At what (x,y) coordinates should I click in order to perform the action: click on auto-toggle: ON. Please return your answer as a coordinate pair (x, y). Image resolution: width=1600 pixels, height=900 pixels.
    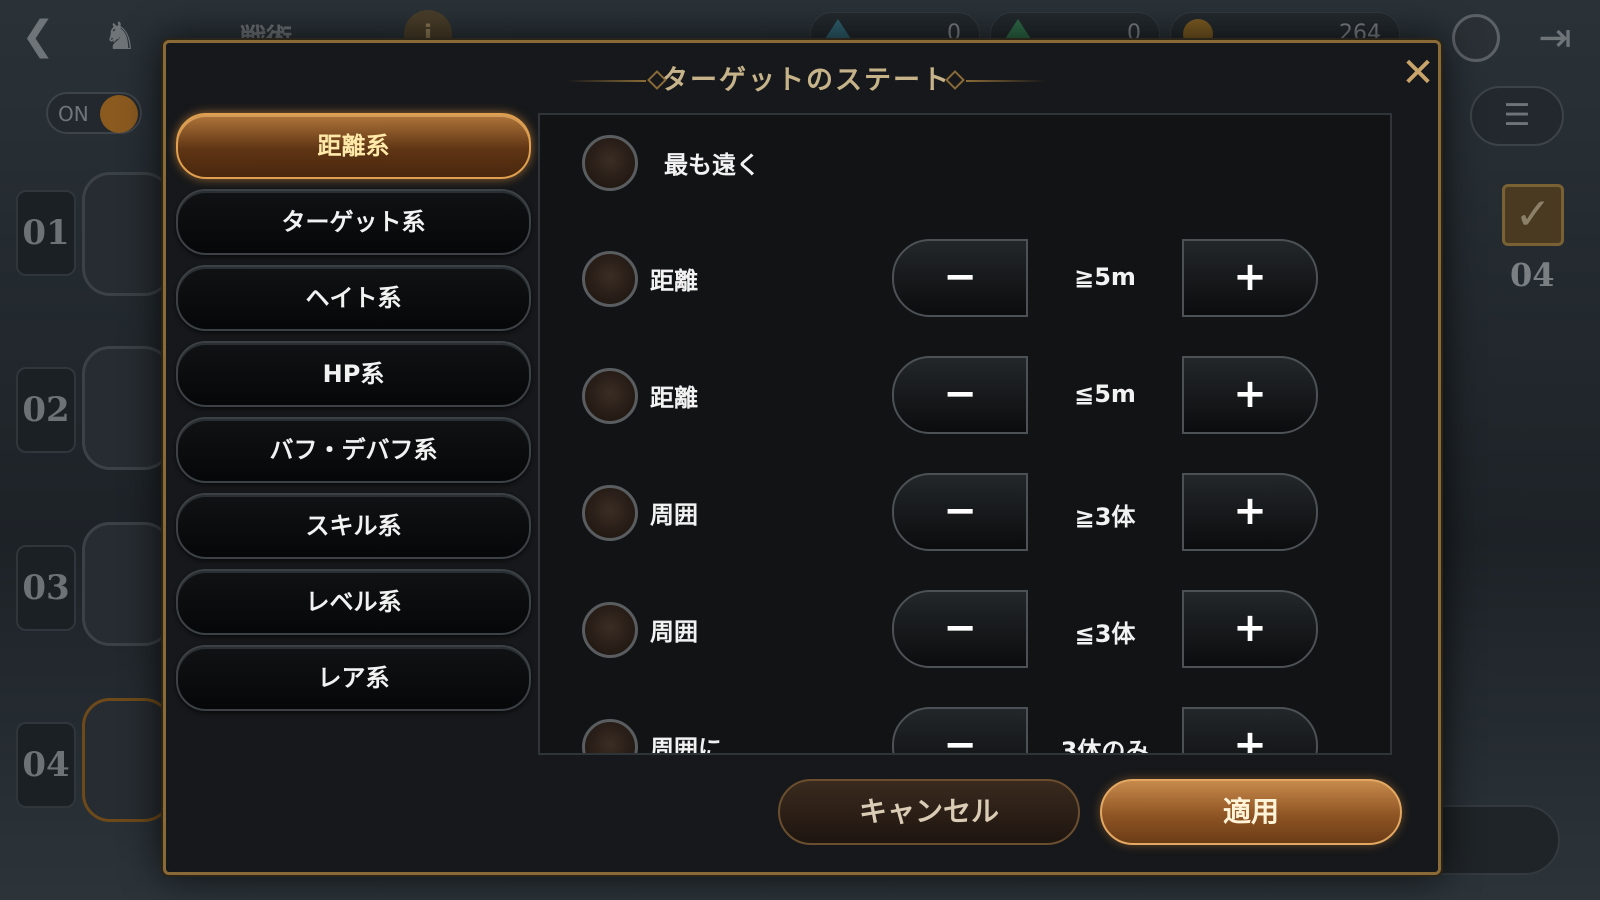
    Looking at the image, I should click on (94, 113).